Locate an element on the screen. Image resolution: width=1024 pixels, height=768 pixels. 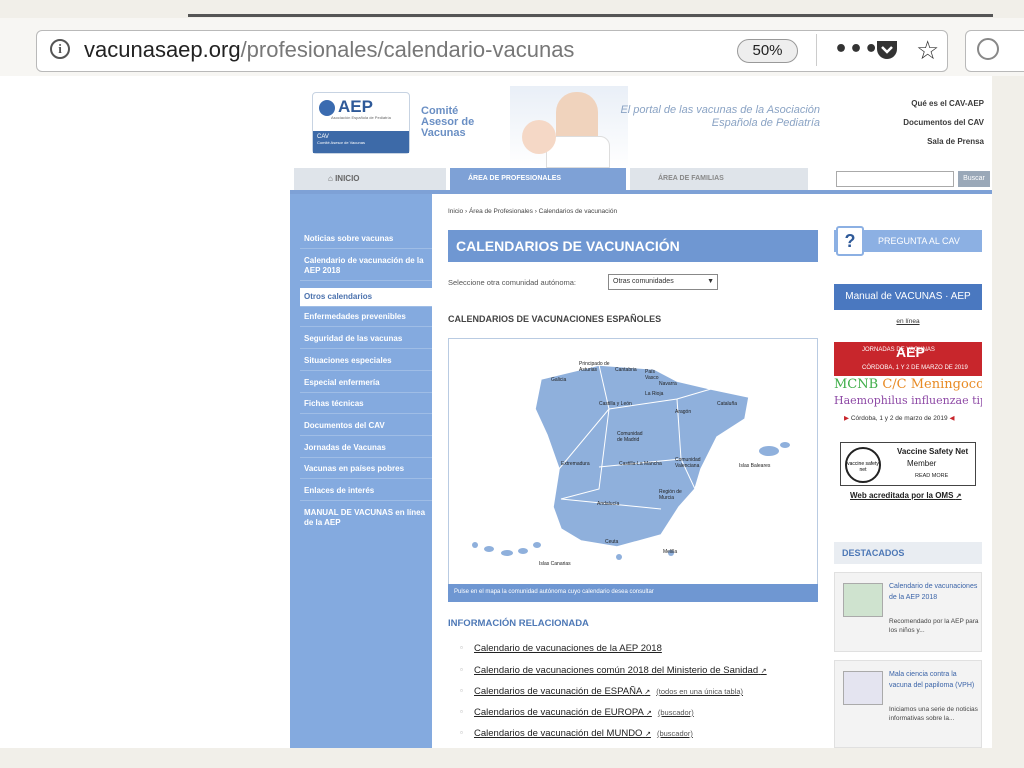
map-label-cantabria: Cantabria is located at coordinates (626, 370).